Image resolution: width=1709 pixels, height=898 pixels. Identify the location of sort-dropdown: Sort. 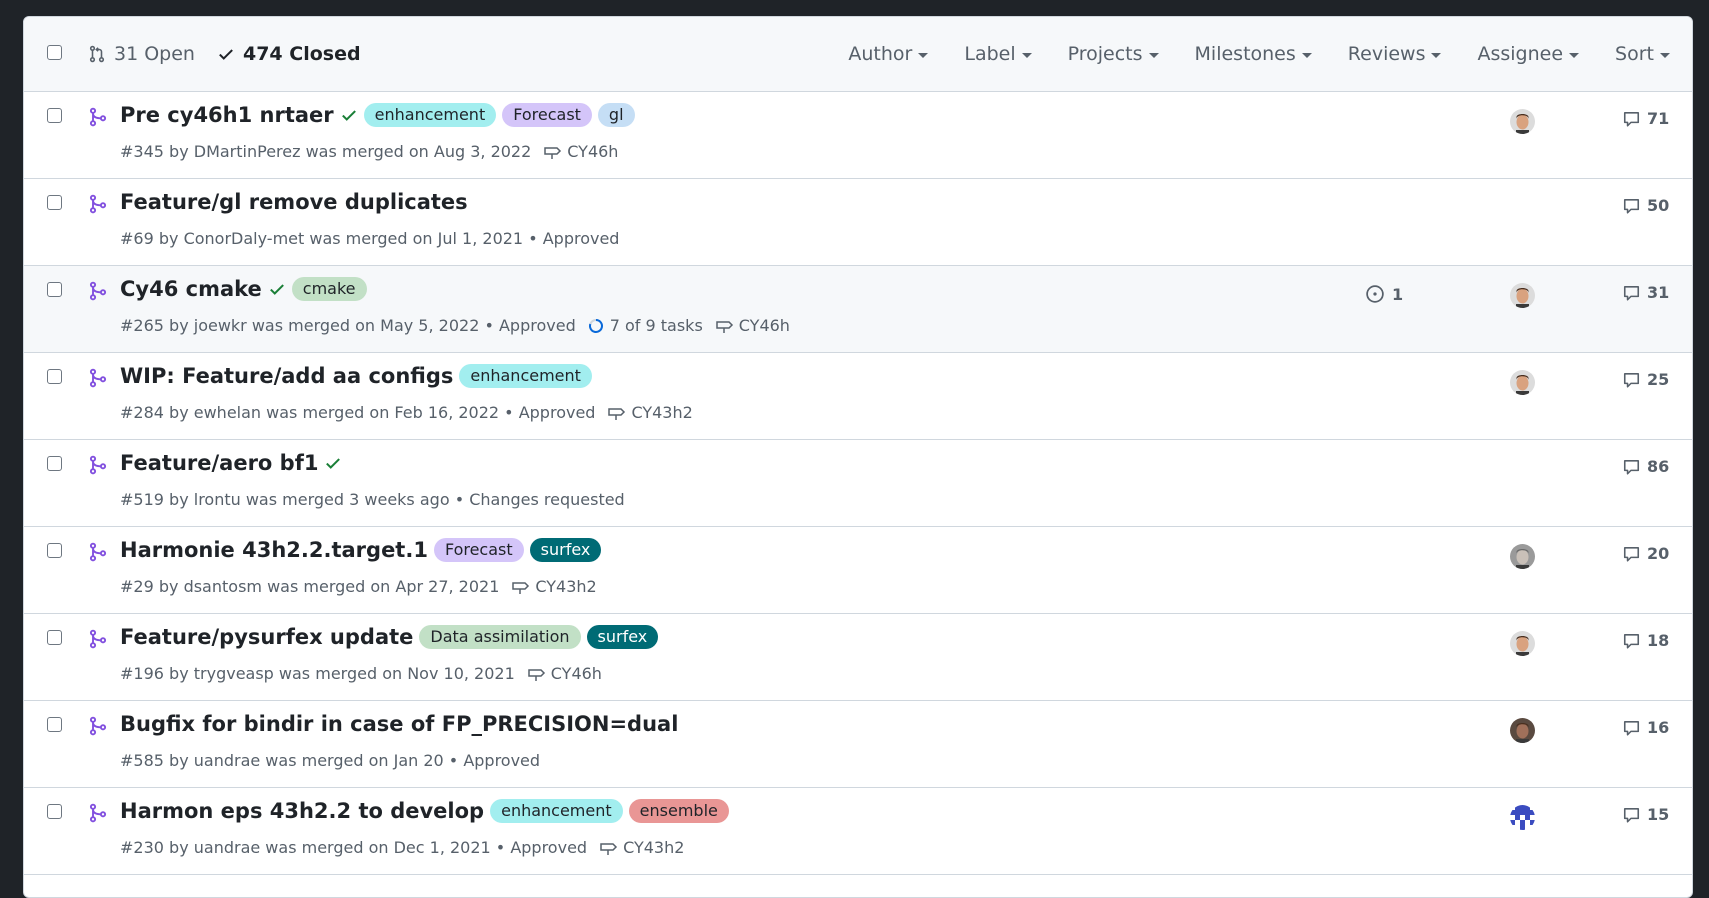
(1642, 54).